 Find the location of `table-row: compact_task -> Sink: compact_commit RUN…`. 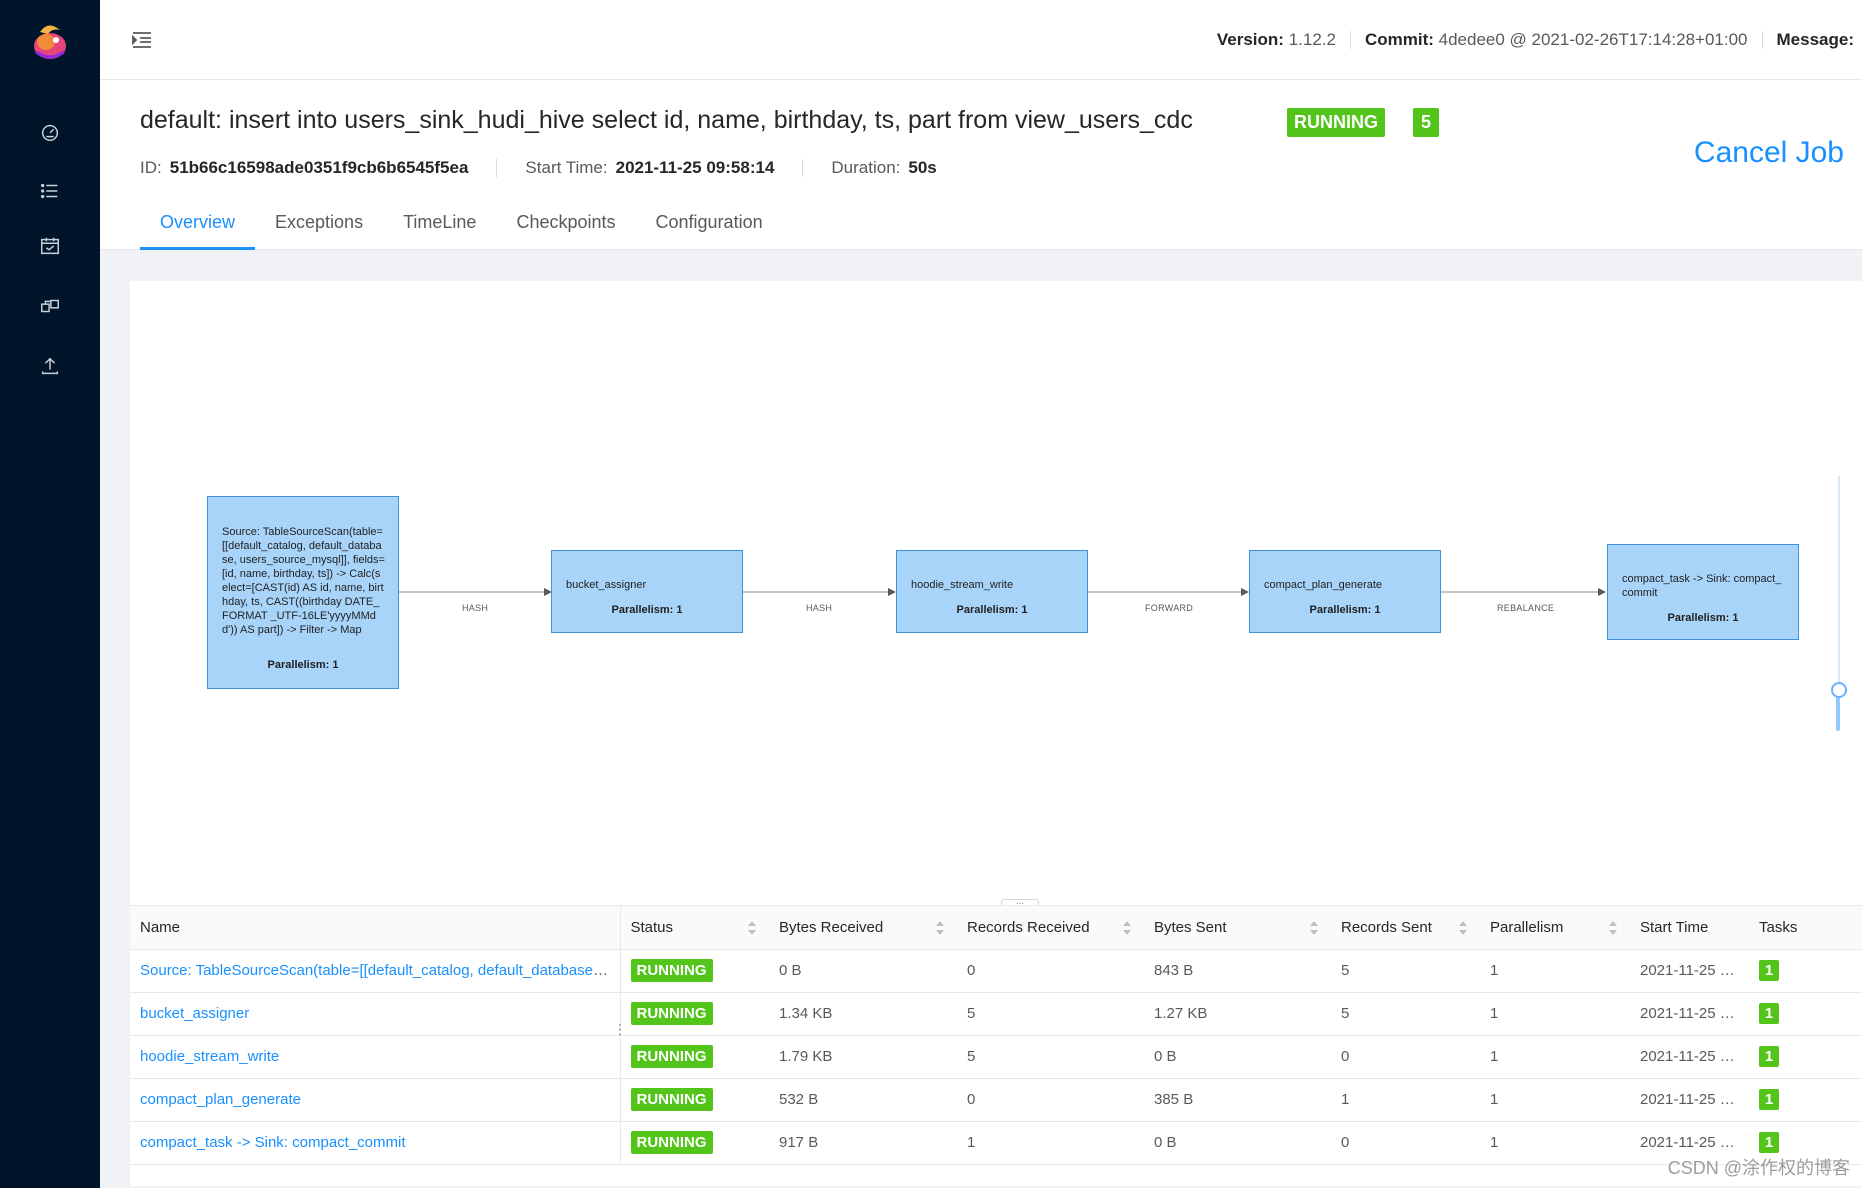

table-row: compact_task -> Sink: compact_commit RUN… is located at coordinates (996, 1143).